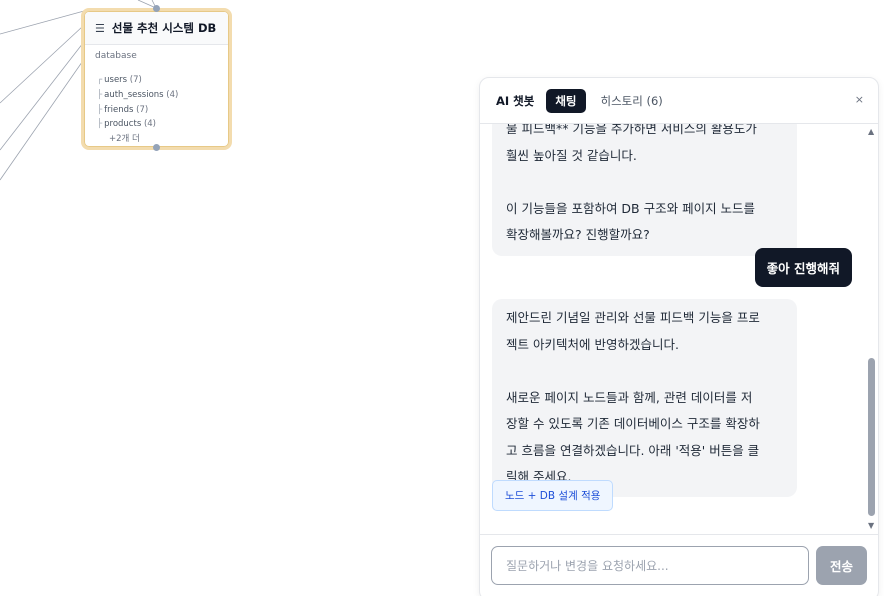  Describe the element at coordinates (650, 565) in the screenshot. I see `chat-input` at that location.